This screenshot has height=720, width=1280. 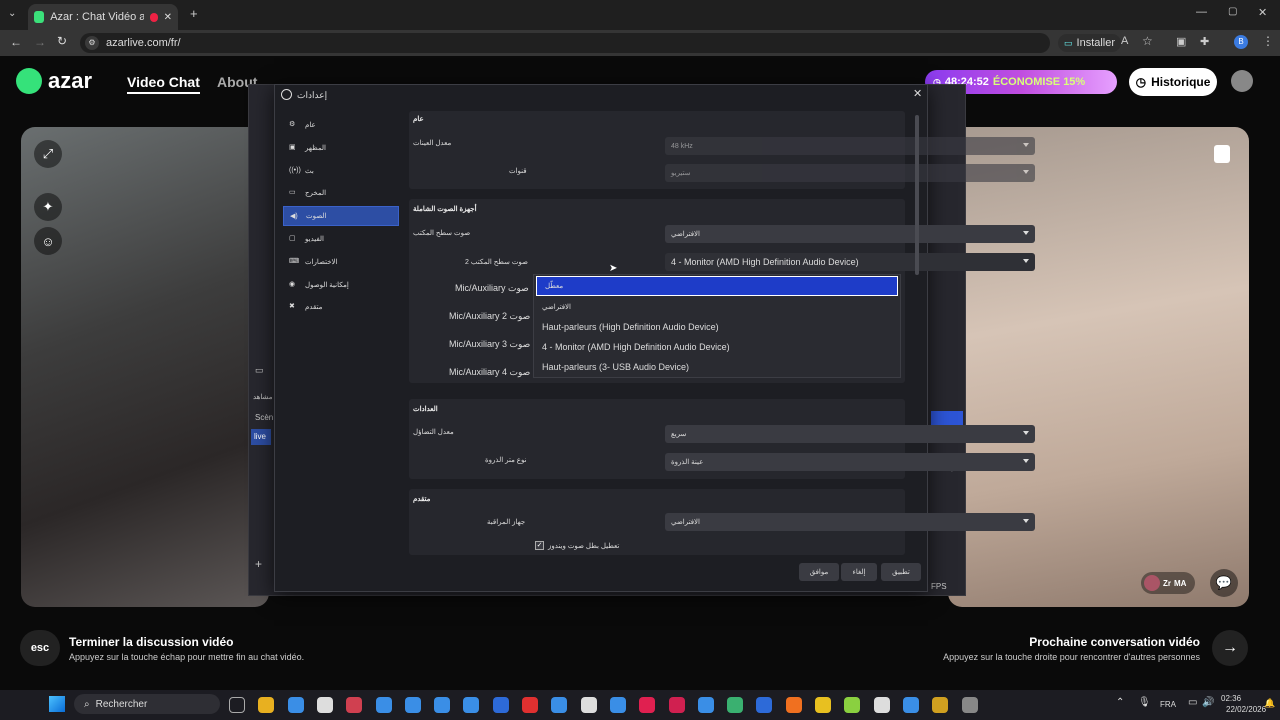 I want to click on sidebar-item-7: ◉ إمكانية الوصول, so click(x=341, y=285).